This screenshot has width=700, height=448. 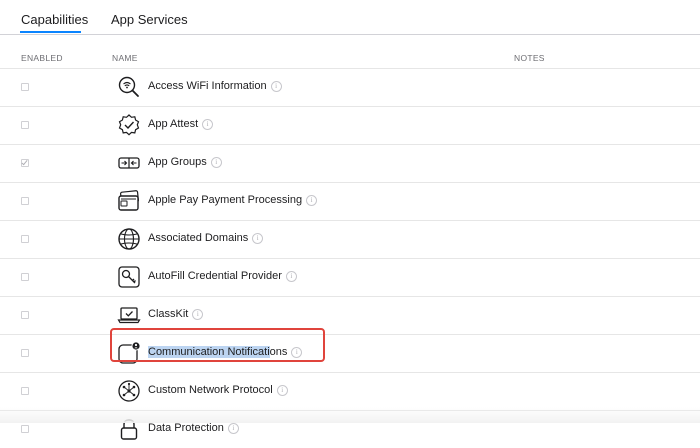 What do you see at coordinates (350, 17) in the screenshot?
I see `tab-bar: Capabilities App Services` at bounding box center [350, 17].